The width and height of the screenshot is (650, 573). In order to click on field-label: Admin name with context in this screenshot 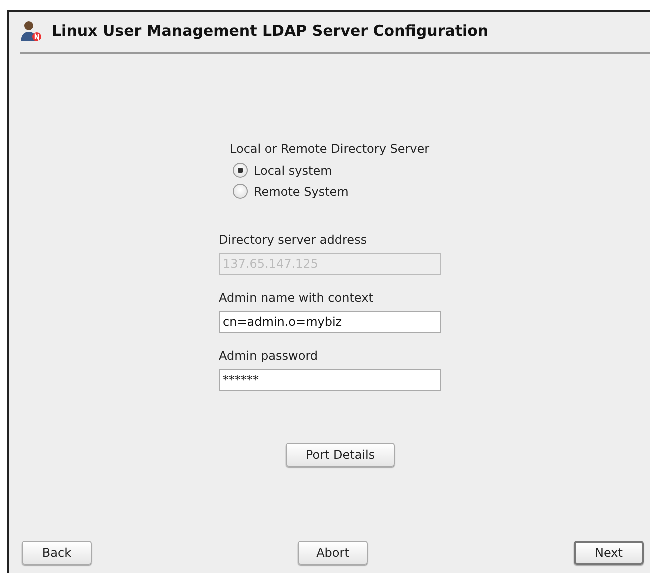, I will do `click(296, 299)`.